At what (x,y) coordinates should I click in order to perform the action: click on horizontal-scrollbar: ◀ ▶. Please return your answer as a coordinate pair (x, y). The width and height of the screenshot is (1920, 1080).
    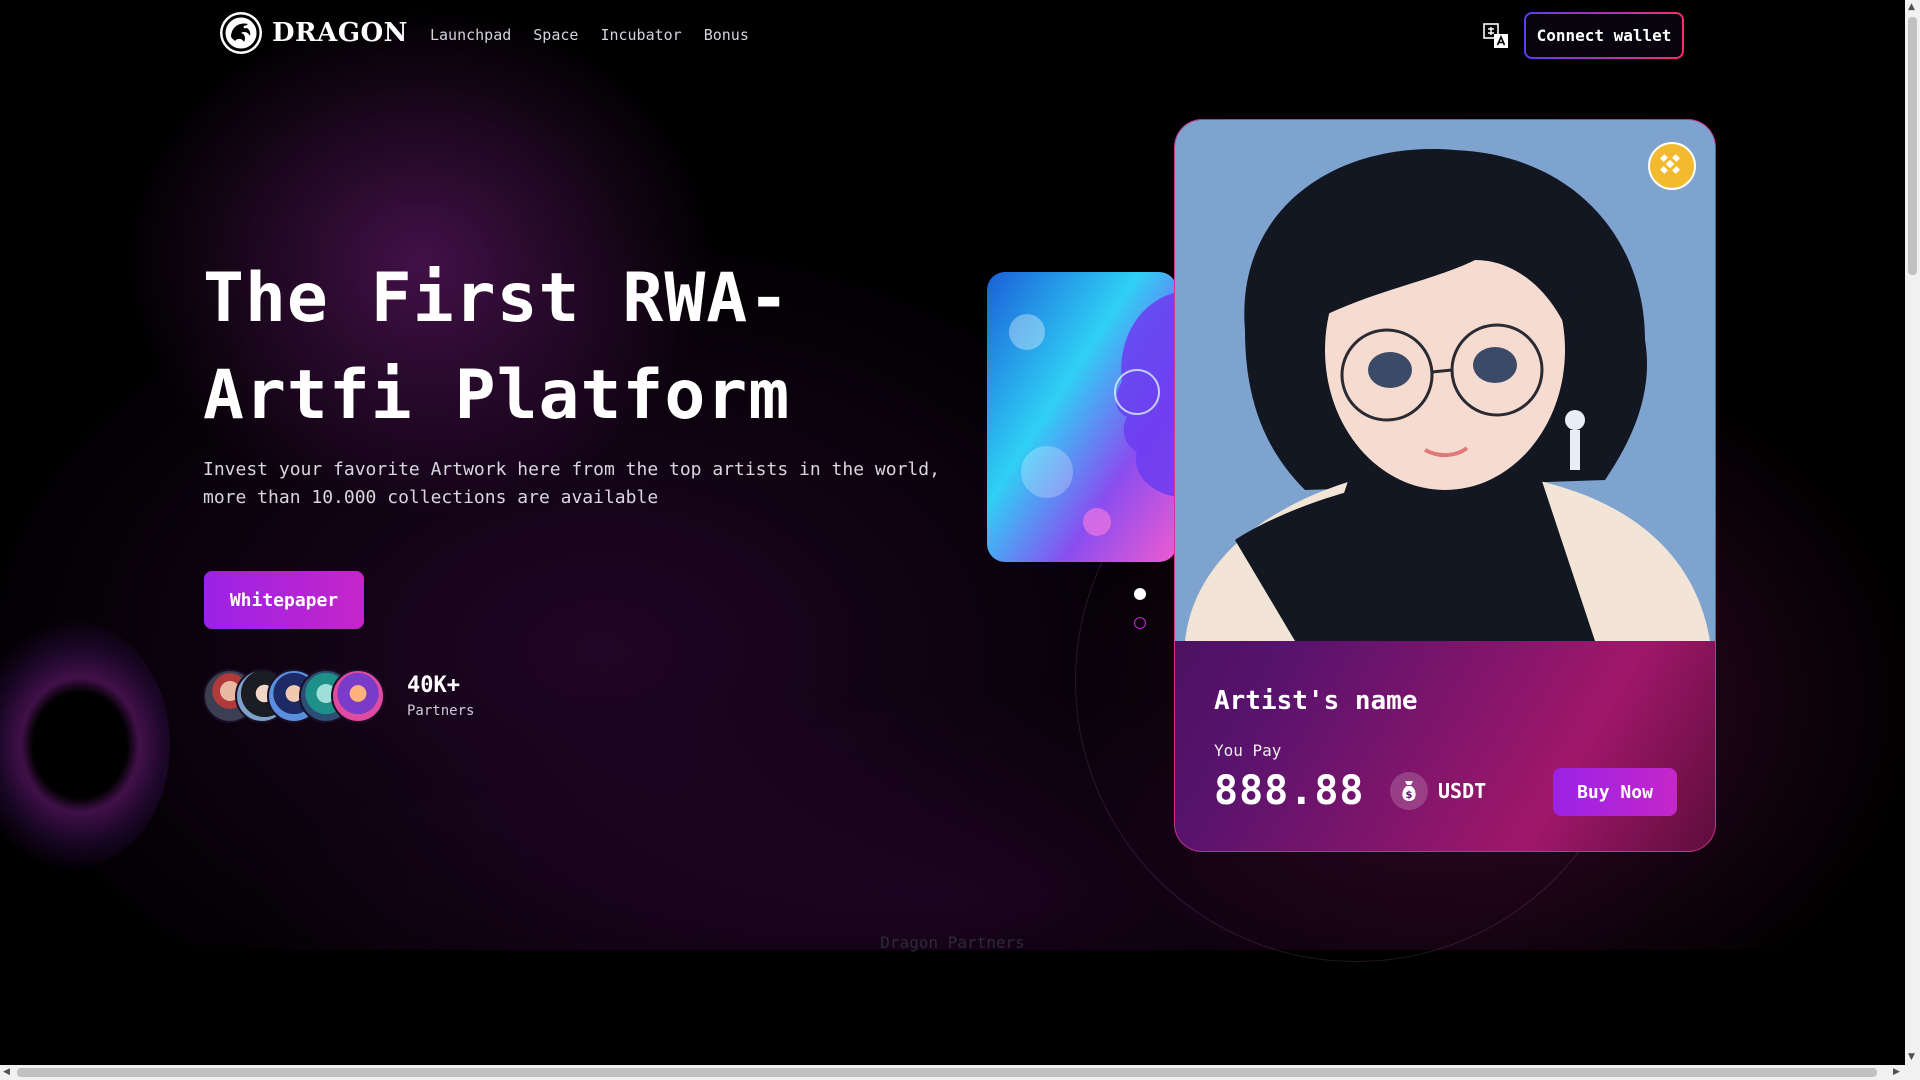
    Looking at the image, I should click on (960, 1072).